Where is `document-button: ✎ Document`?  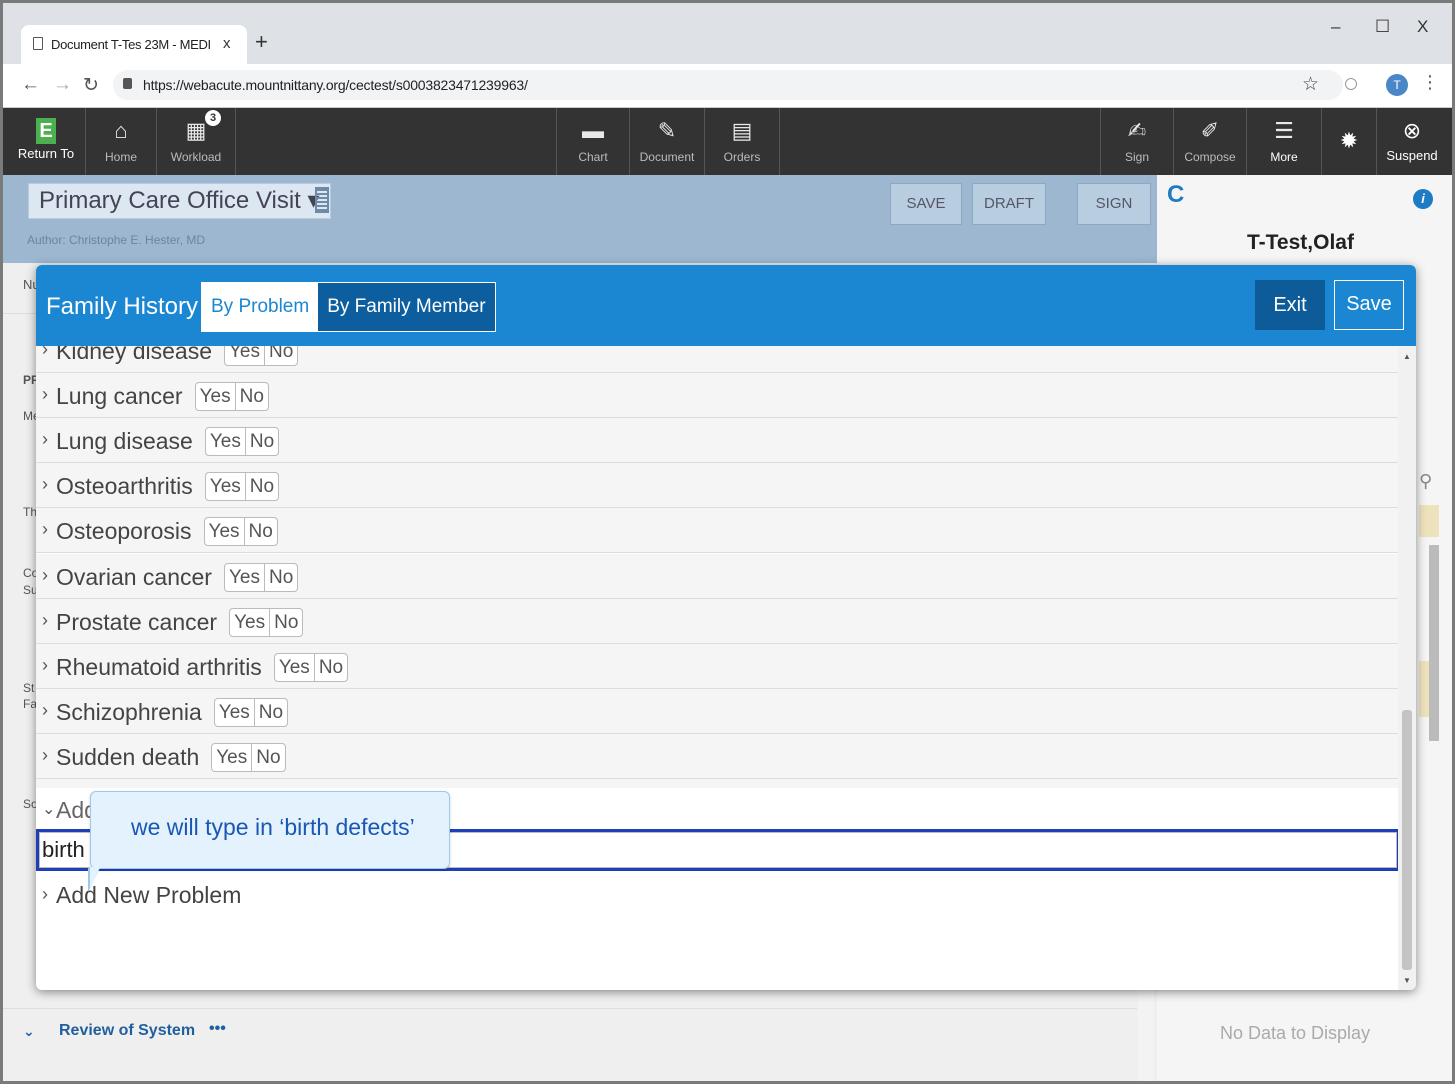 document-button: ✎ Document is located at coordinates (667, 141).